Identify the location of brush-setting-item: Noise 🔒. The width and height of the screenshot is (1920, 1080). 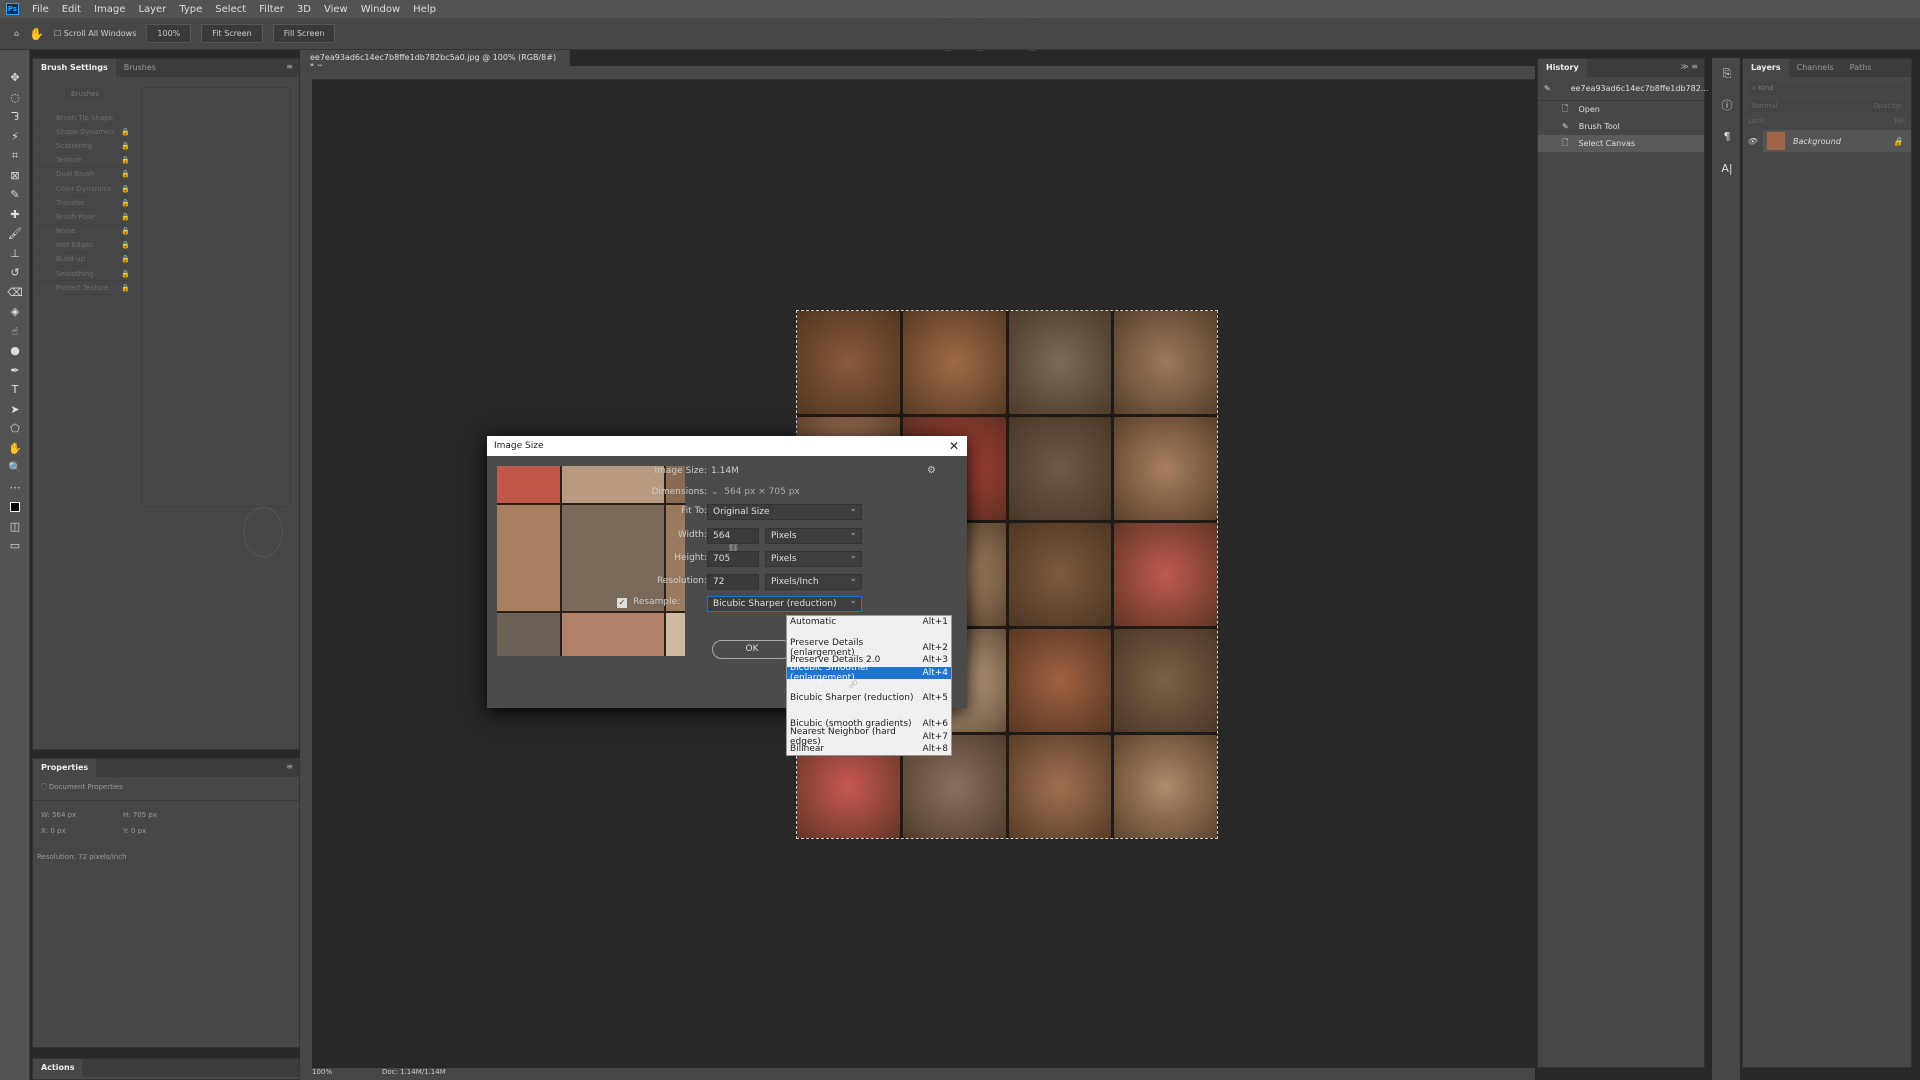
(86, 232).